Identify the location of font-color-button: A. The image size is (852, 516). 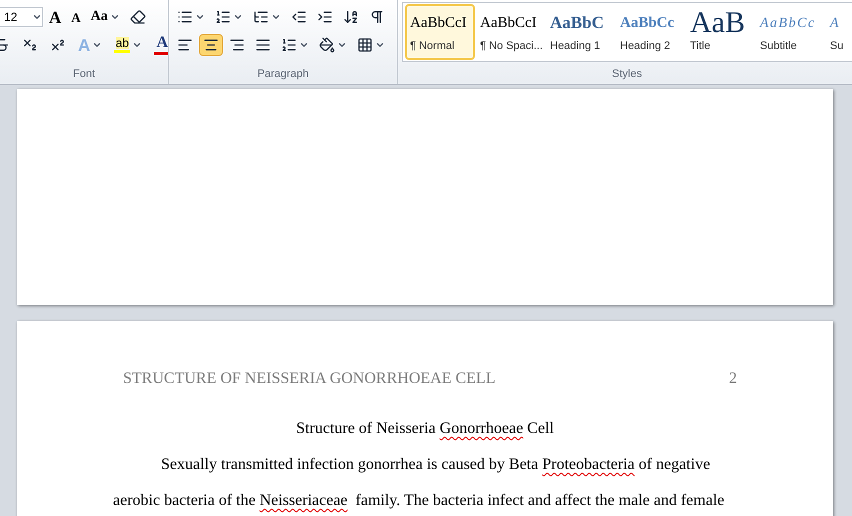
(159, 45).